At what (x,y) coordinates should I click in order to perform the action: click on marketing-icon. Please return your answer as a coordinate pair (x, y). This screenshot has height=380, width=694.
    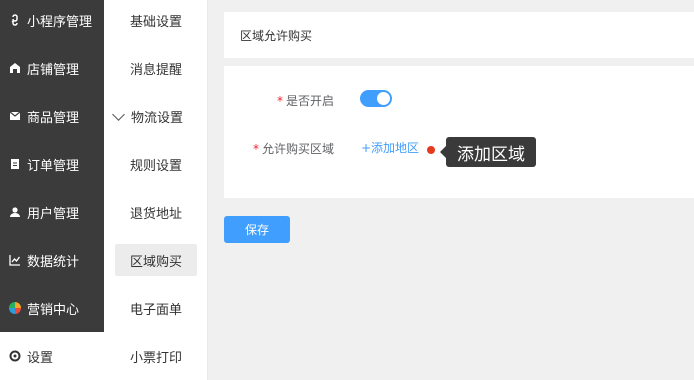
    Looking at the image, I should click on (15, 308).